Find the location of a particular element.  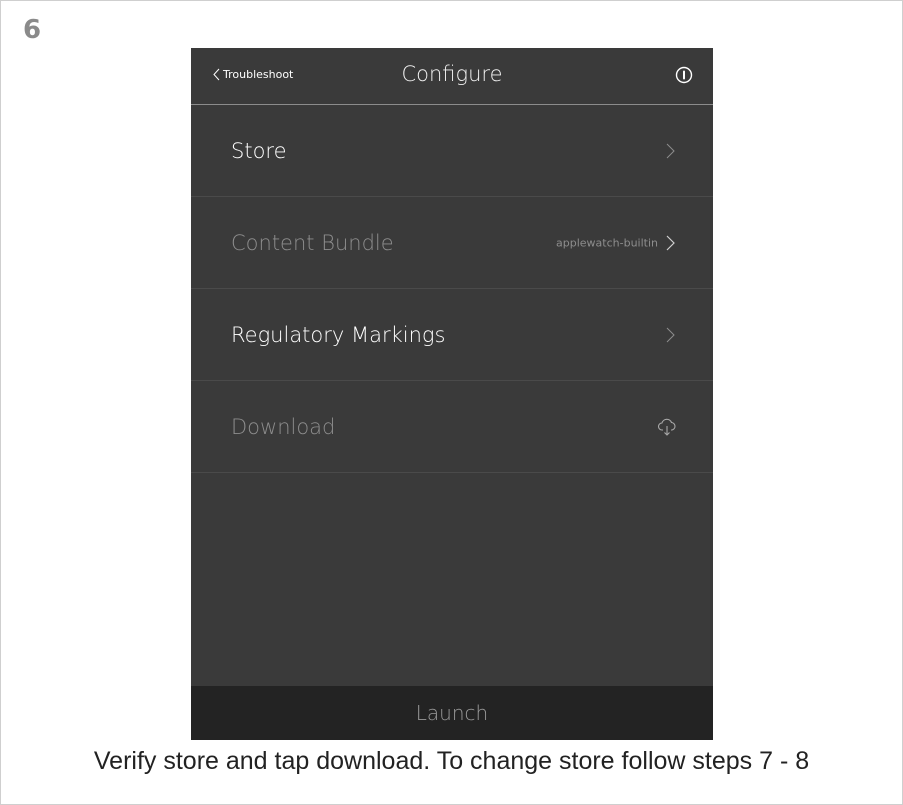

row-download: Download is located at coordinates (452, 427).